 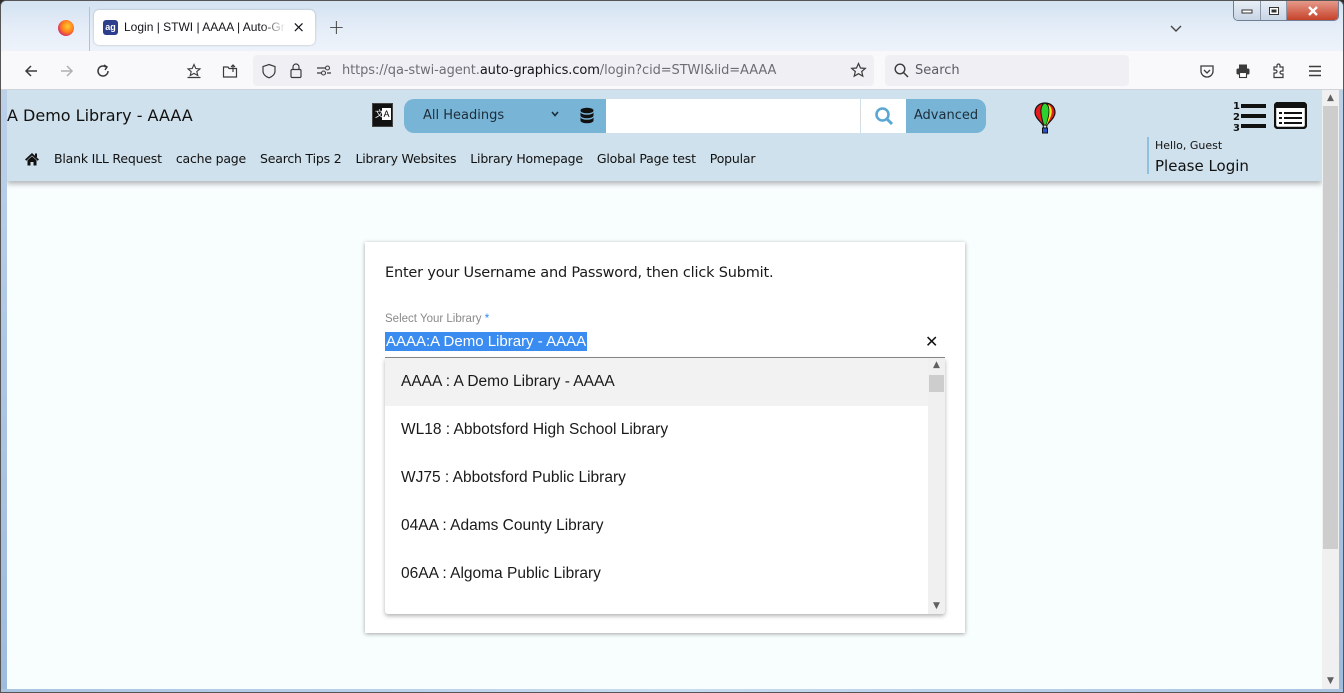 I want to click on maximize-button, so click(x=1274, y=10).